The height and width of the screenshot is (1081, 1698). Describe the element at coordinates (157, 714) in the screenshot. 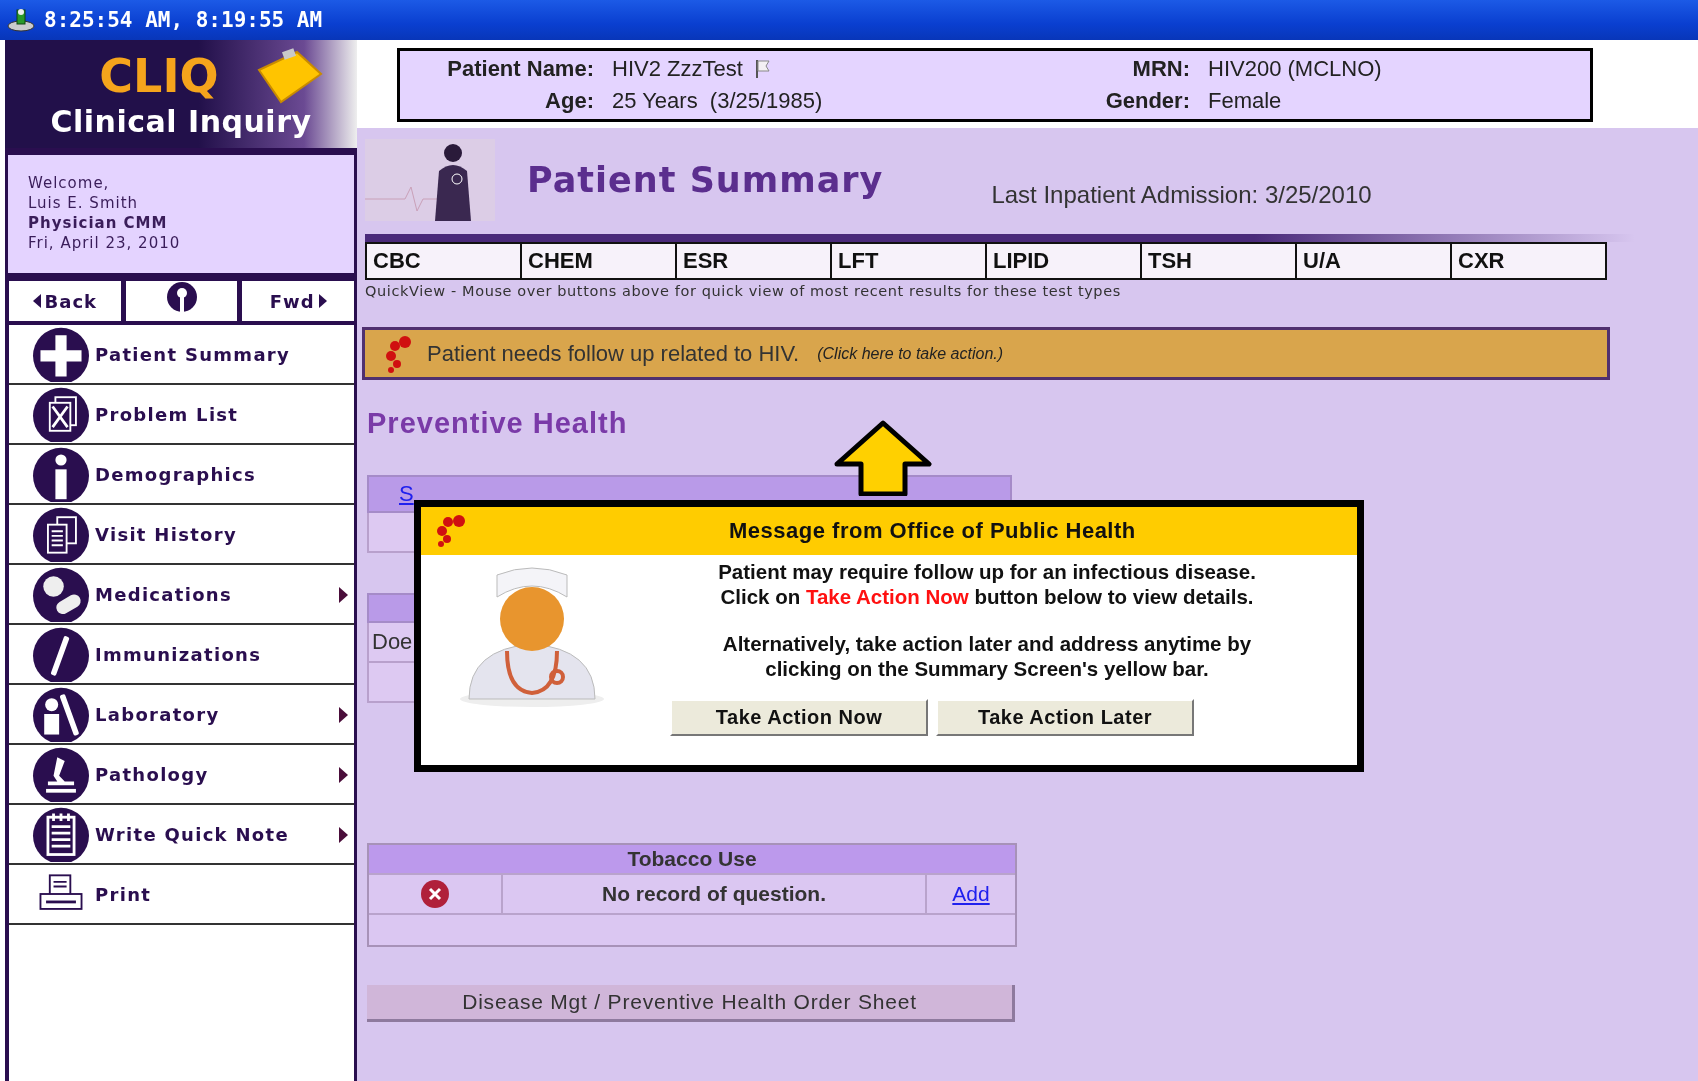

I see `sidebar-item-label: Laboratory` at that location.